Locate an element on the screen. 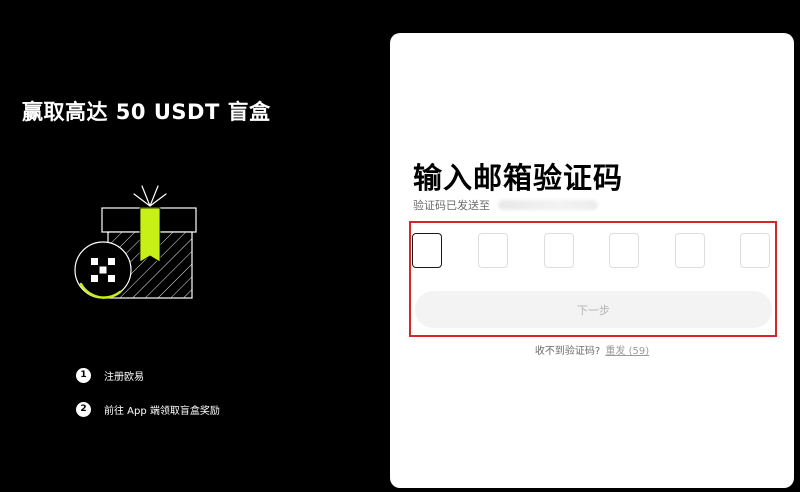 This screenshot has height=492, width=800. sent-to-row: 验证码已发送至 is located at coordinates (505, 205).